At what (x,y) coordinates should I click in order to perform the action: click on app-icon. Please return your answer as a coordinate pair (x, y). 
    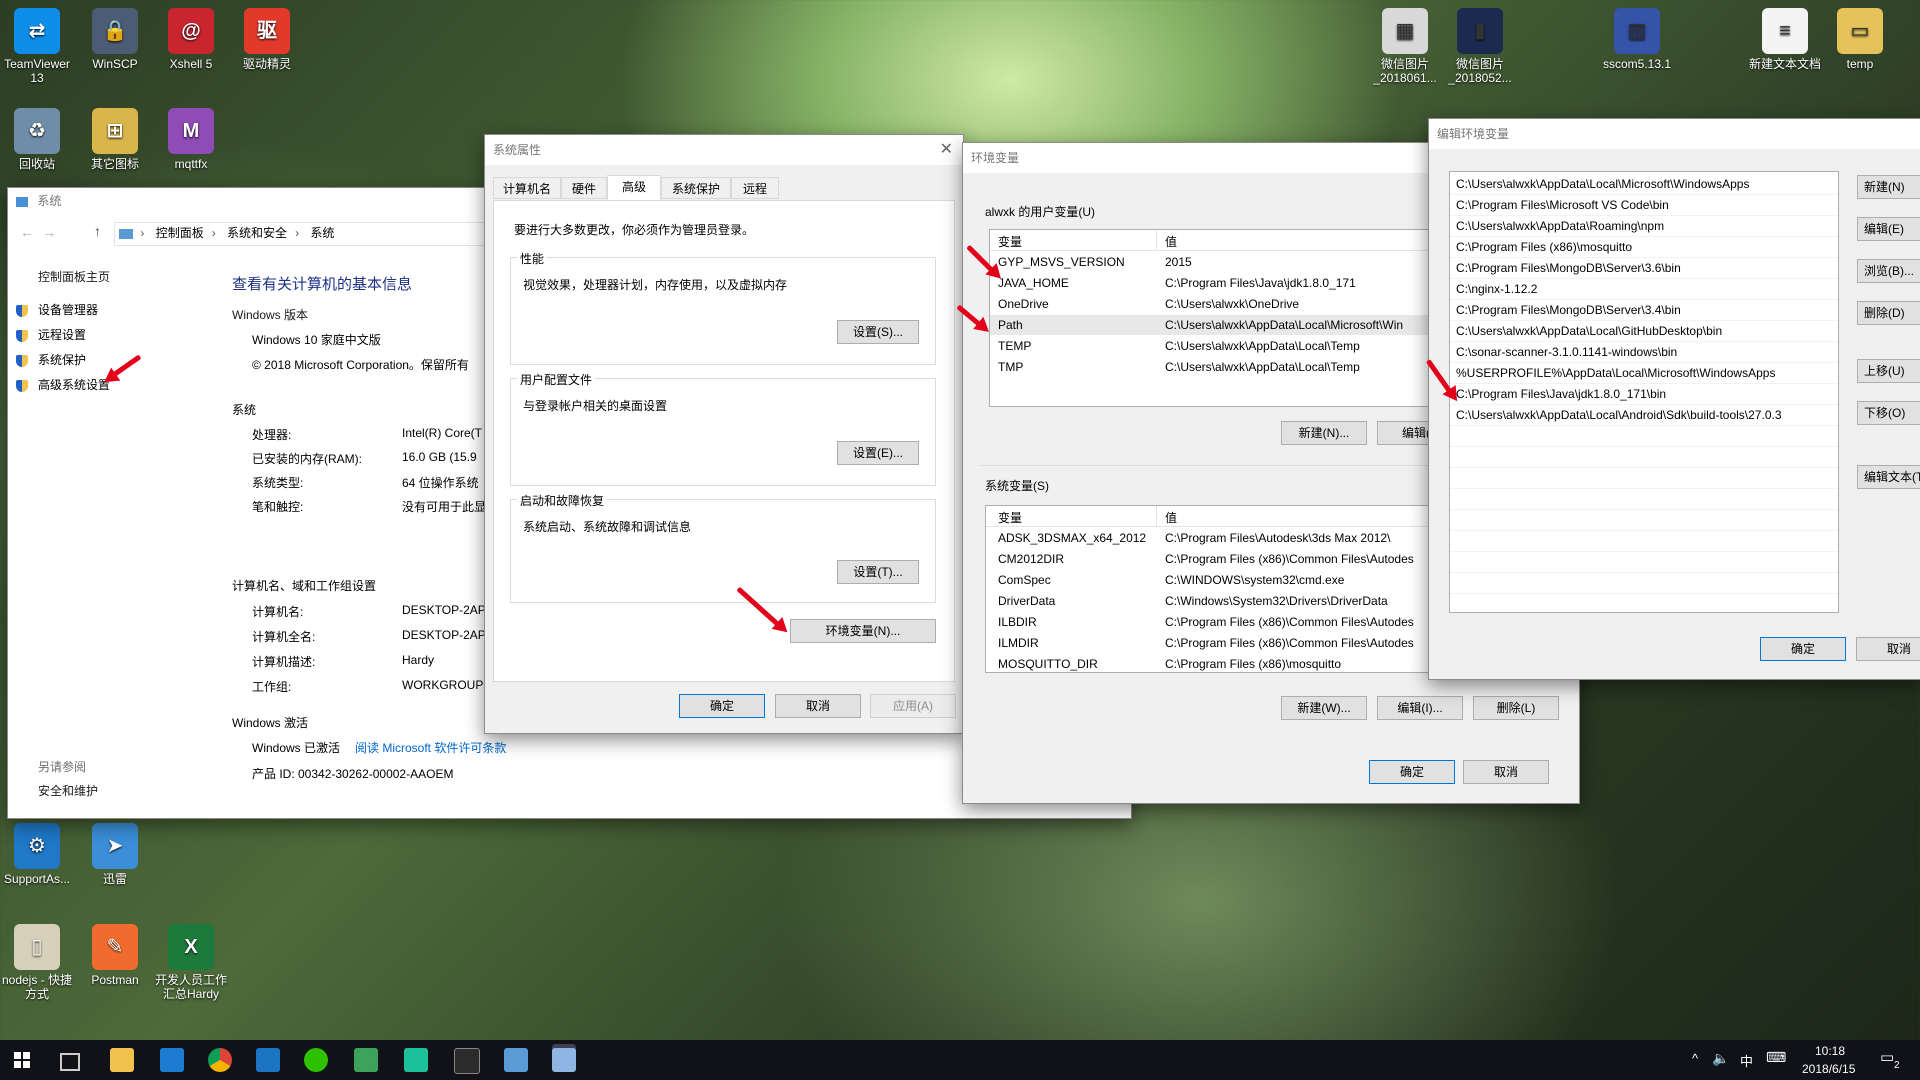
    Looking at the image, I should click on (366, 1060).